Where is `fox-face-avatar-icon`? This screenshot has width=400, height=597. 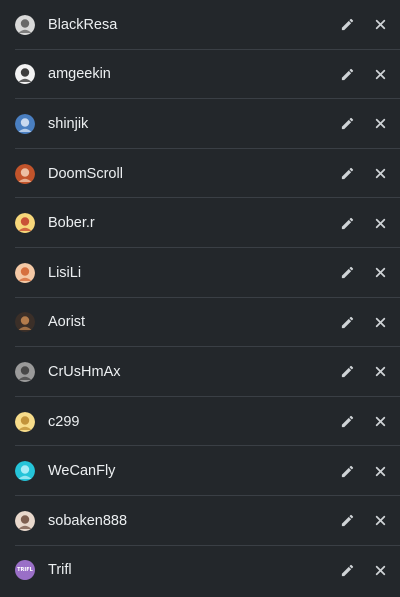 fox-face-avatar-icon is located at coordinates (25, 272).